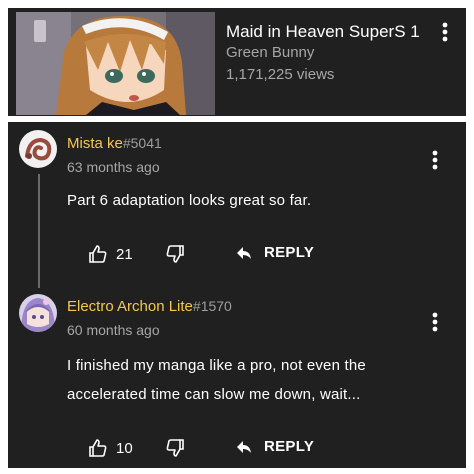 The image size is (474, 474). I want to click on like-count: 10, so click(124, 448).